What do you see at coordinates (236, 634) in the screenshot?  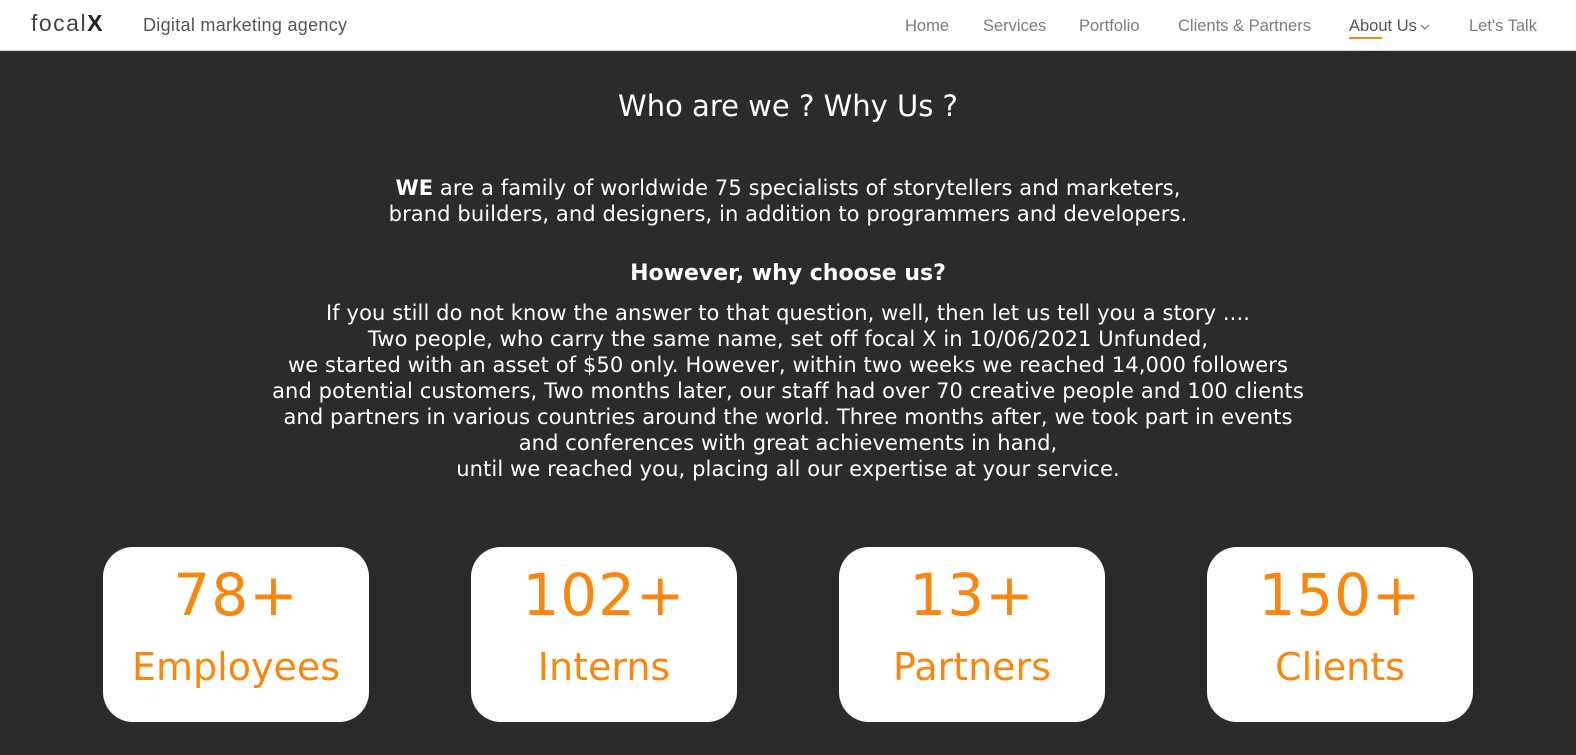 I see `stat-card-employees: 78+ Employees` at bounding box center [236, 634].